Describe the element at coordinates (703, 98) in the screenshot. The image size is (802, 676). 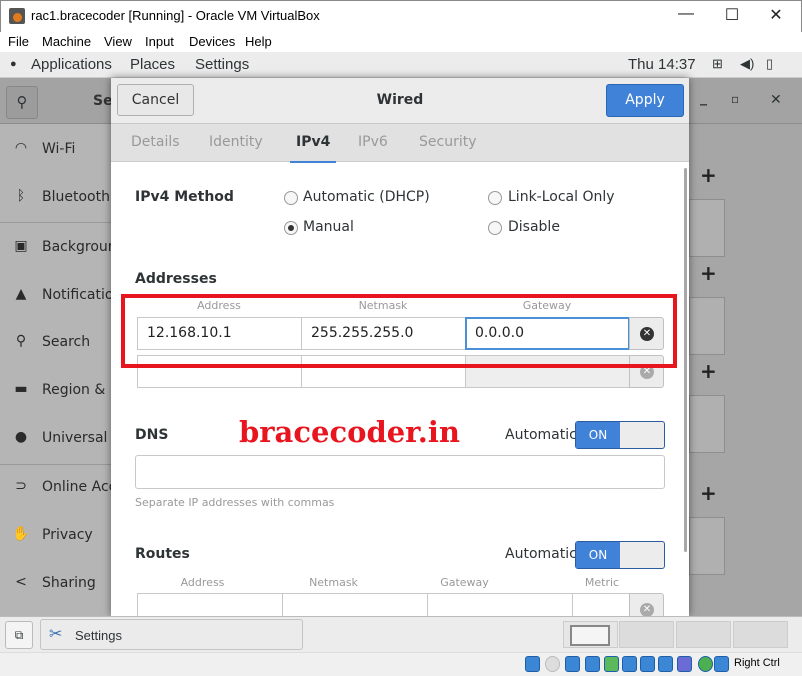
I see `settings-minimize-button: _` at that location.